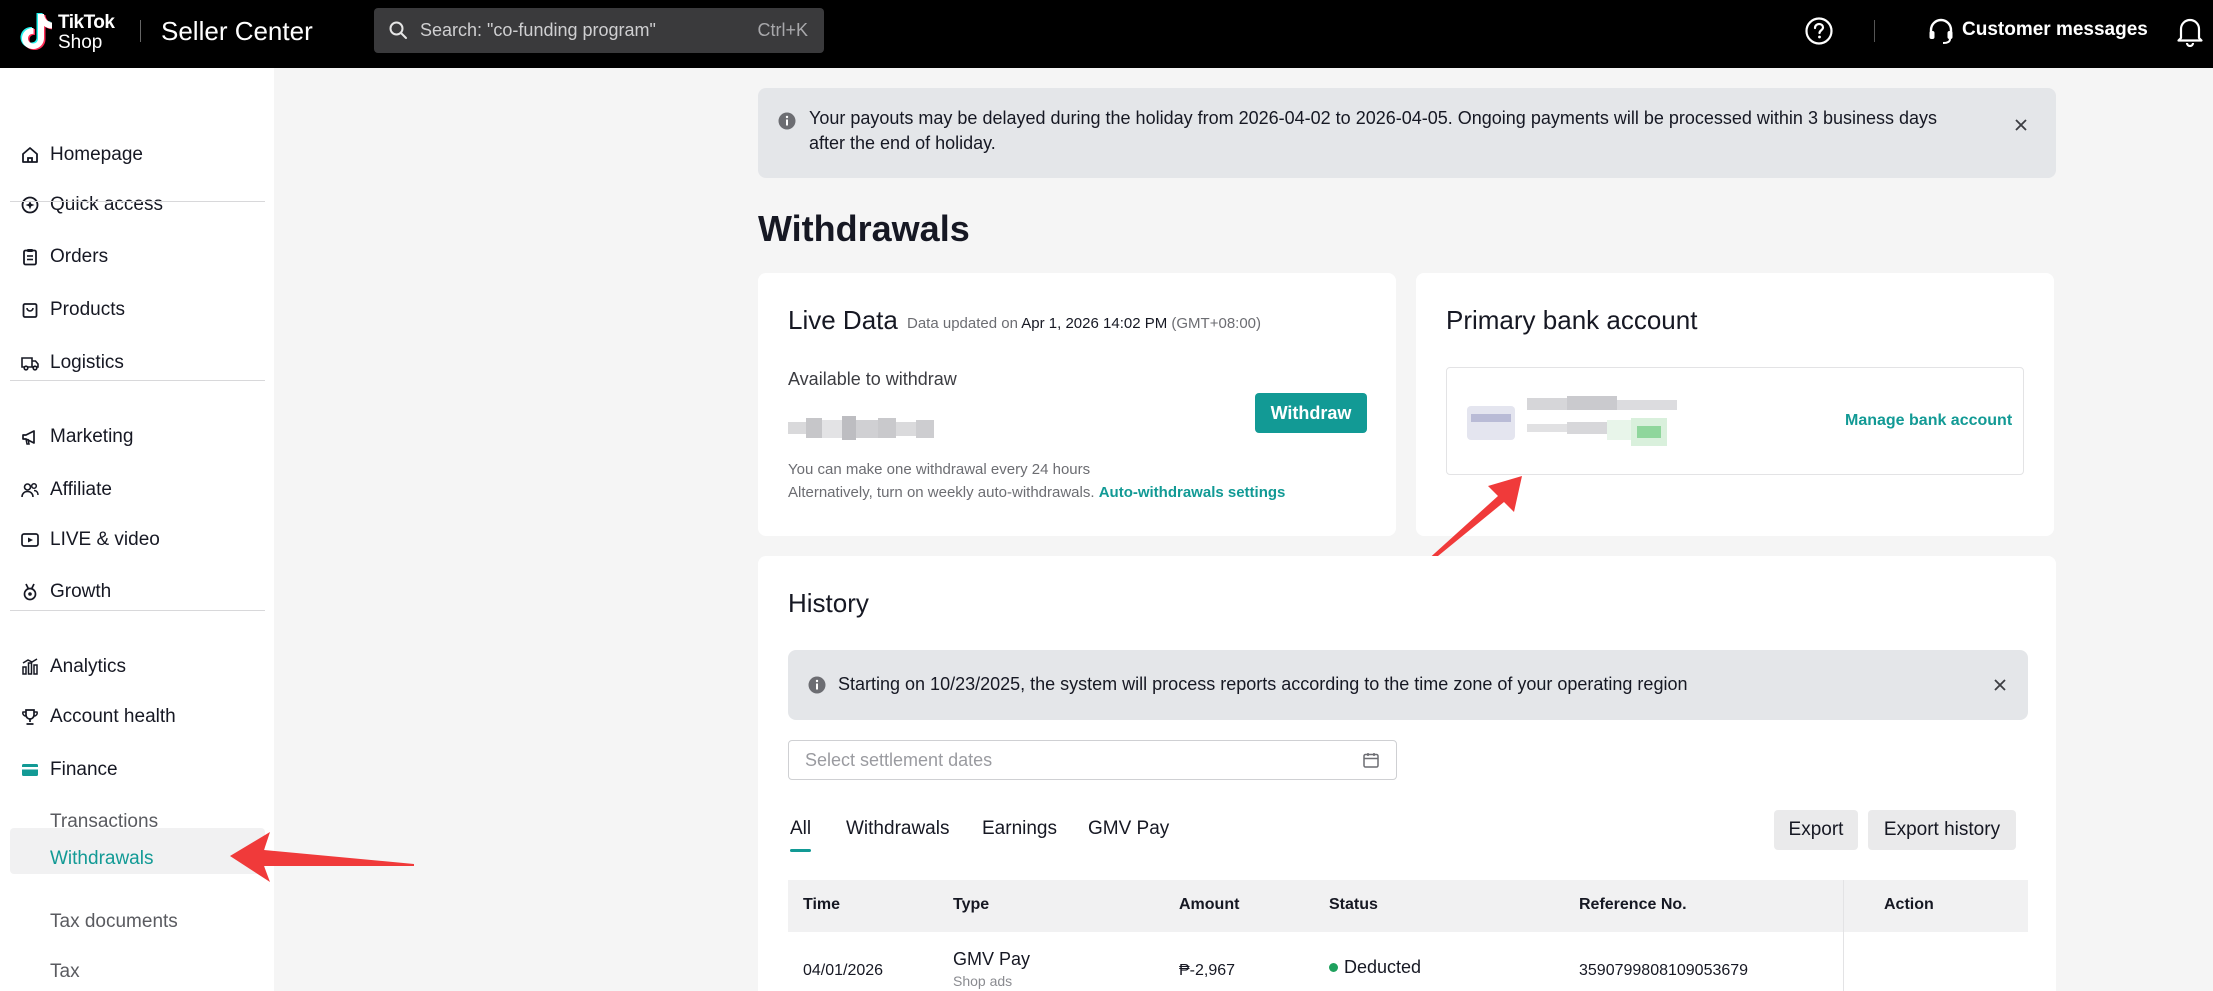  What do you see at coordinates (86, 22) in the screenshot?
I see `logo-text-tiktok: TikTok` at bounding box center [86, 22].